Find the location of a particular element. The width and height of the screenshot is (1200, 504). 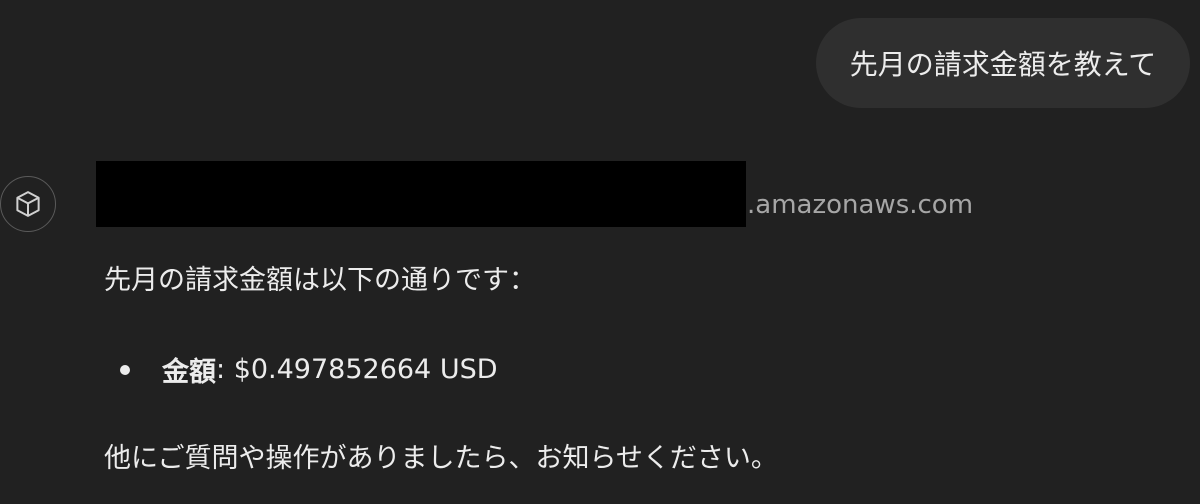

cube-icon is located at coordinates (28, 204).